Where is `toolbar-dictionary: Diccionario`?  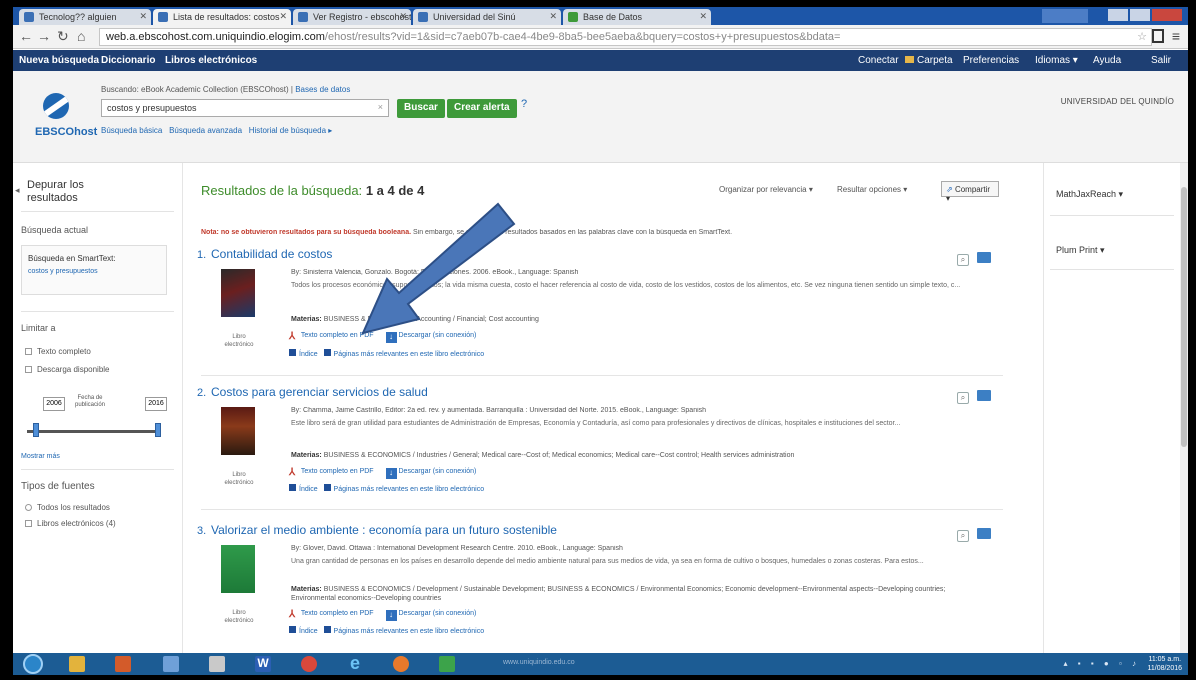 toolbar-dictionary: Diccionario is located at coordinates (128, 60).